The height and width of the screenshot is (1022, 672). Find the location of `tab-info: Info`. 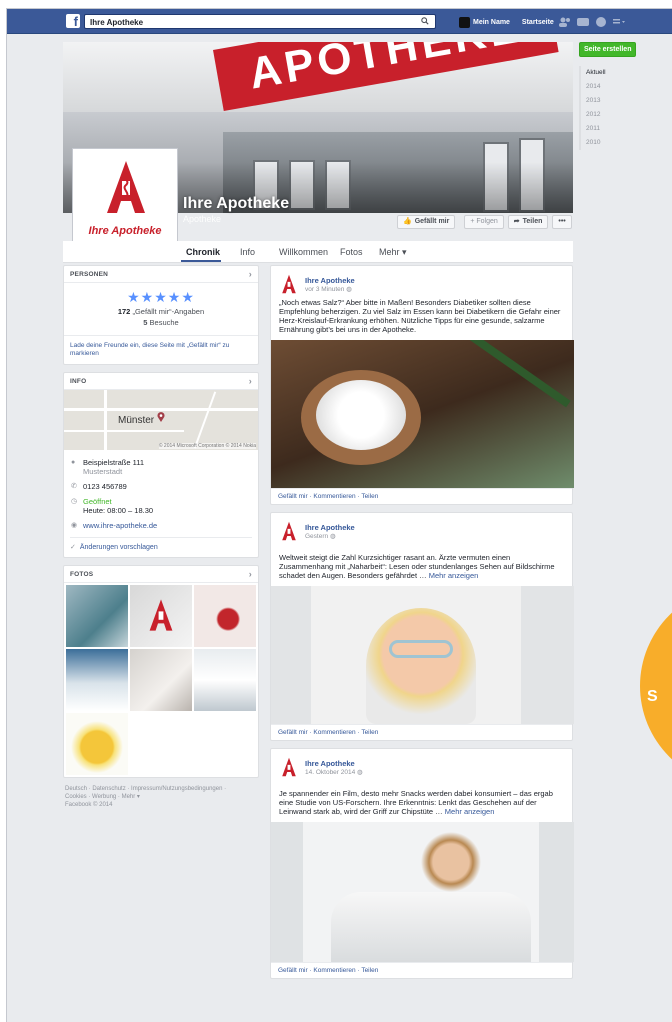

tab-info: Info is located at coordinates (247, 252).